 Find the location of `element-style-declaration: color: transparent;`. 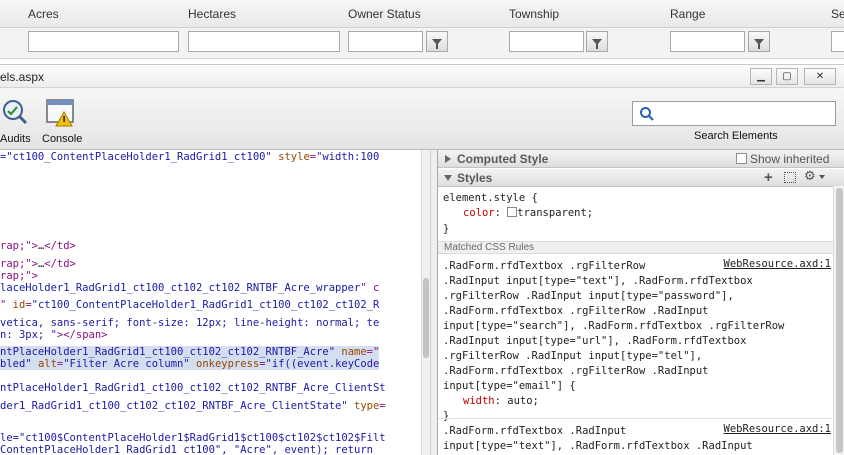

element-style-declaration: color: transparent; is located at coordinates (528, 213).